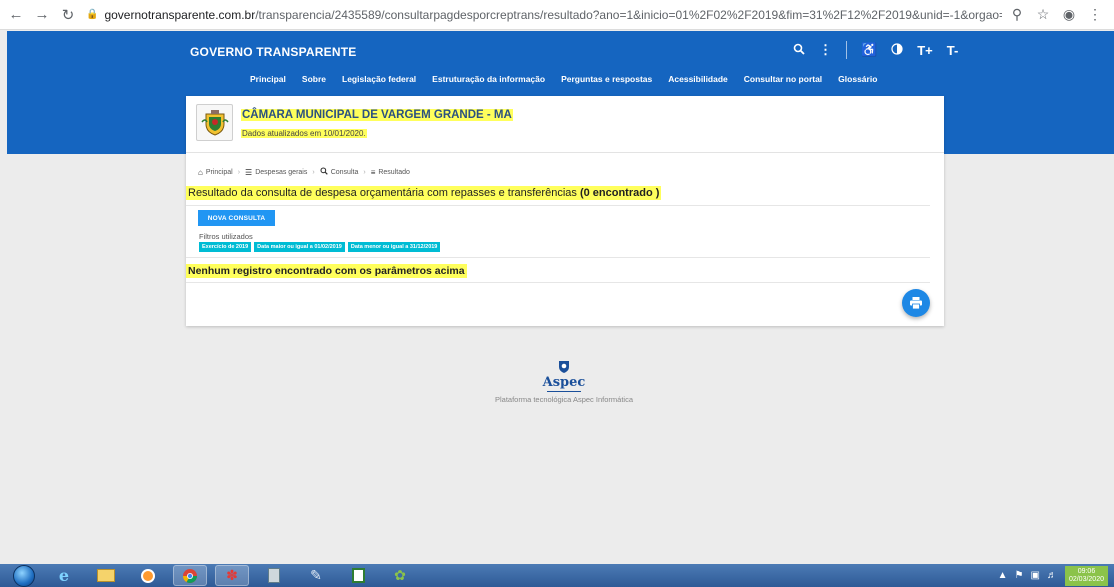  I want to click on footer-brand-underline, so click(564, 391).